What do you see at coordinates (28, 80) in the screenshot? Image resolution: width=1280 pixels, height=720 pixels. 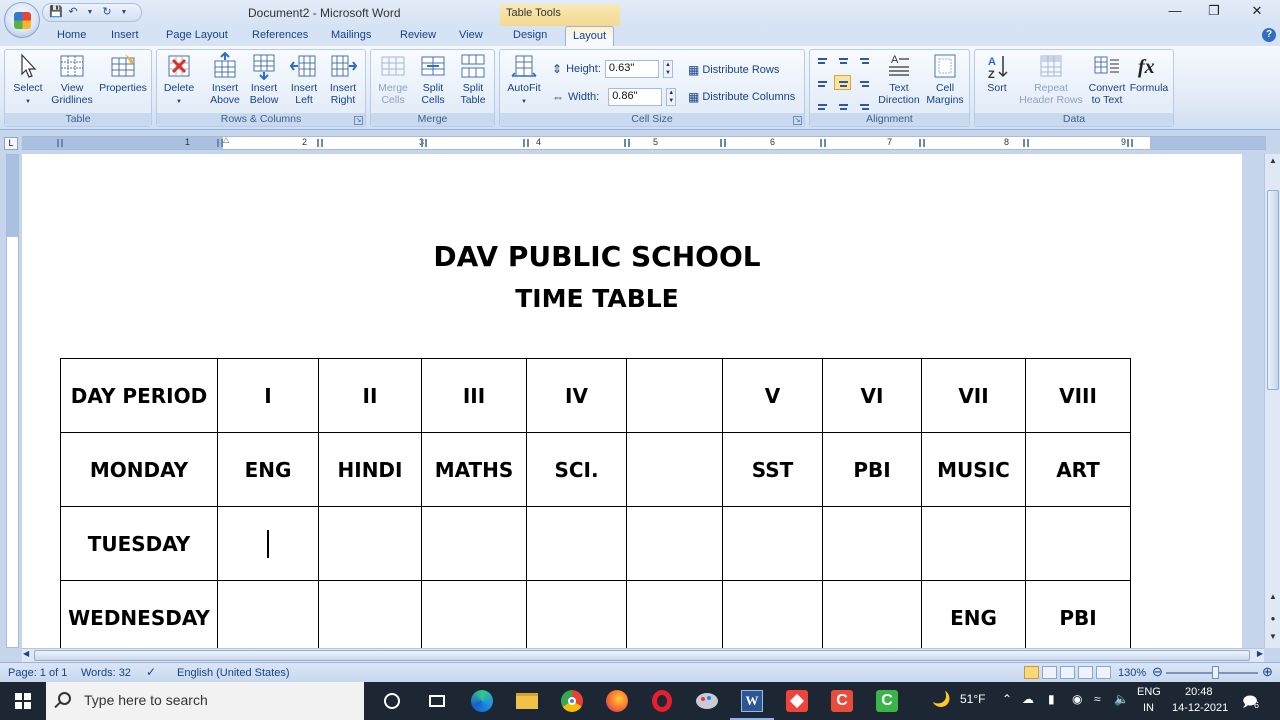 I see `select-button: Select ▼` at bounding box center [28, 80].